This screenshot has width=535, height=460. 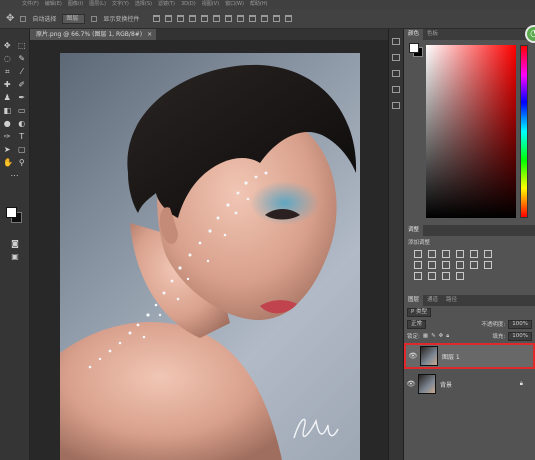 I want to click on align-buttons, so click(x=223, y=18).